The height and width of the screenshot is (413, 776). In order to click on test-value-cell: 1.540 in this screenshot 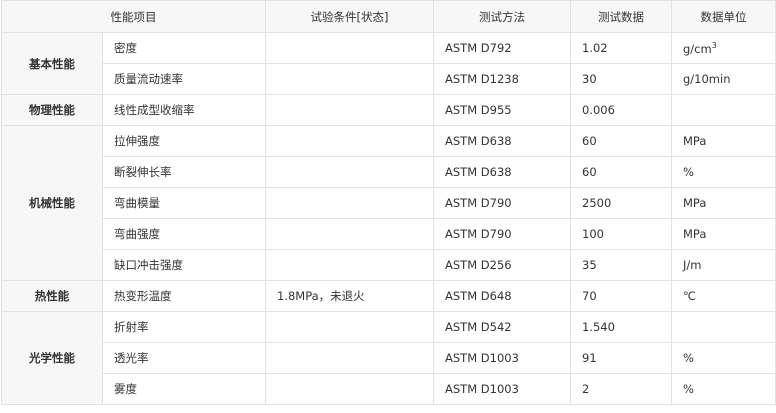, I will do `click(621, 327)`.